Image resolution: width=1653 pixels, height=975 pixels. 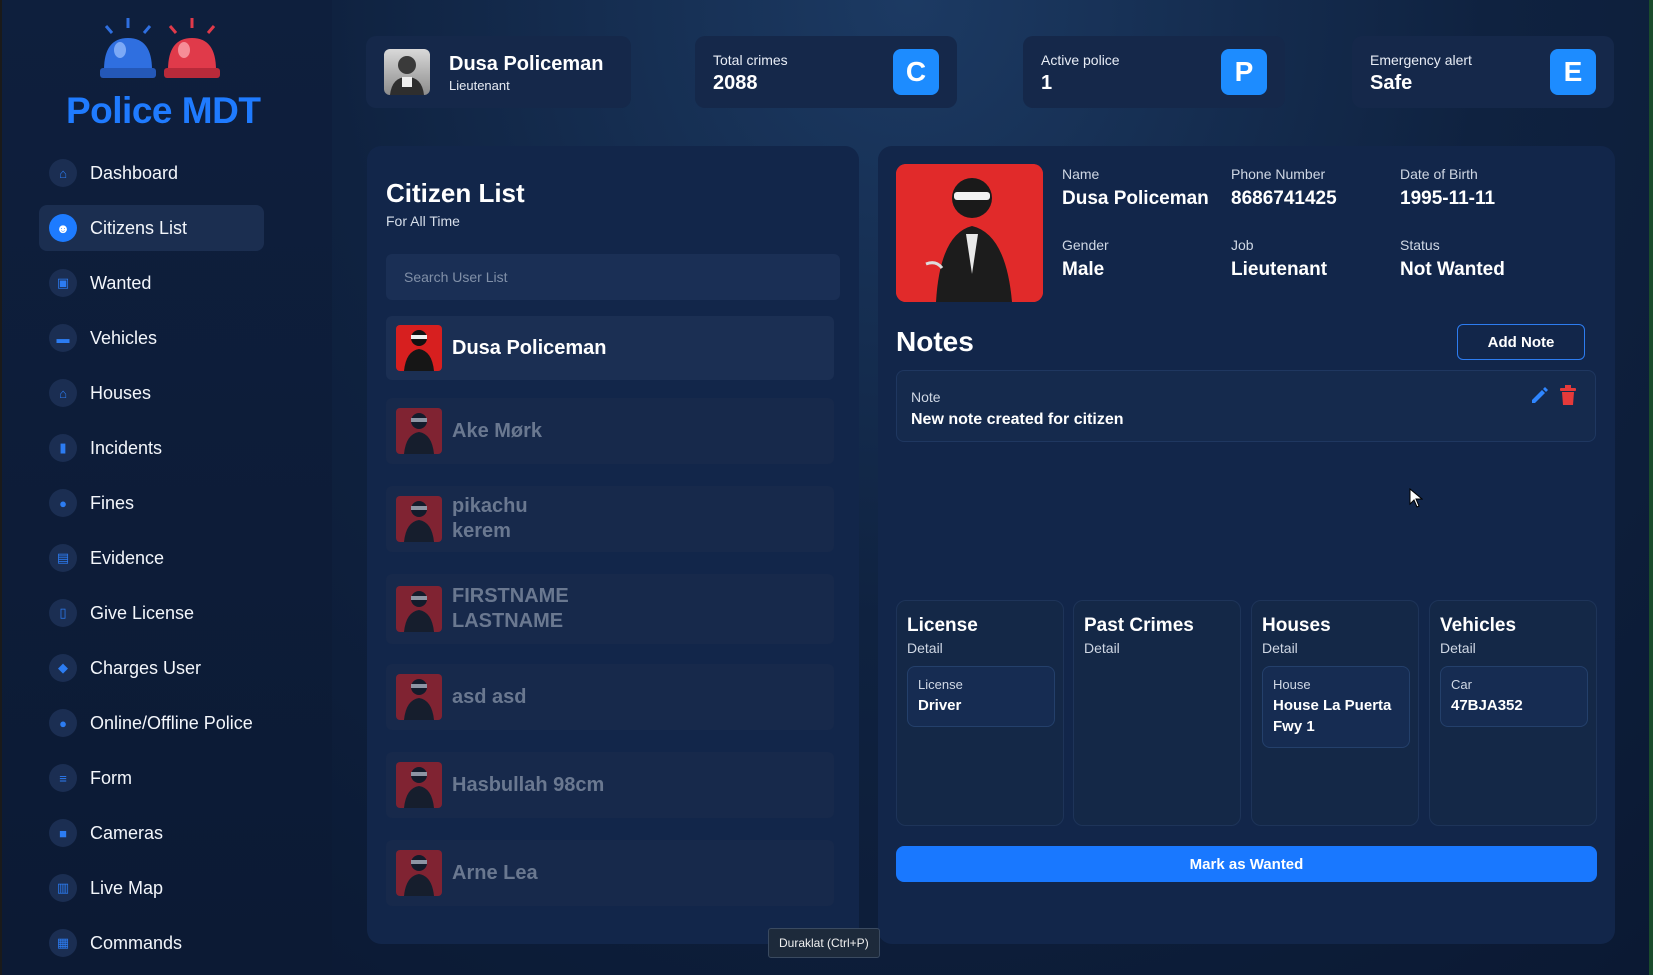 I want to click on sidebar-item-label: Online/Offline Police, so click(x=171, y=722).